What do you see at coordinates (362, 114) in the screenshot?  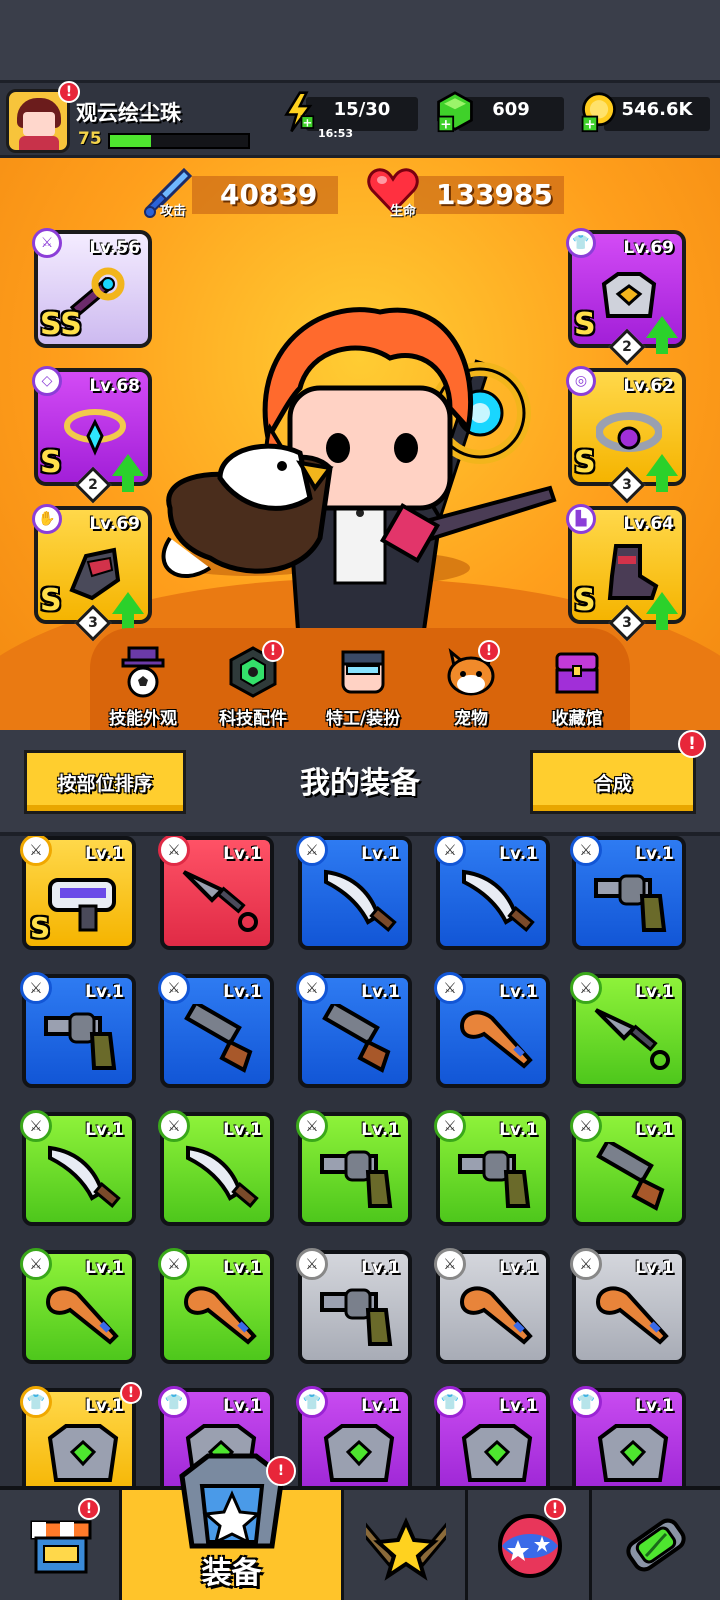 I see `energy-counter: 15/30` at bounding box center [362, 114].